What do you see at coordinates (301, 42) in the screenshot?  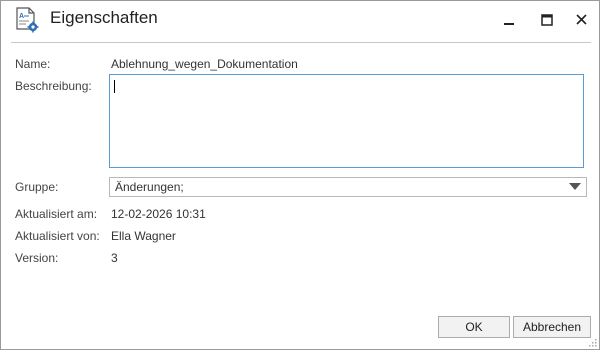 I see `title-separator` at bounding box center [301, 42].